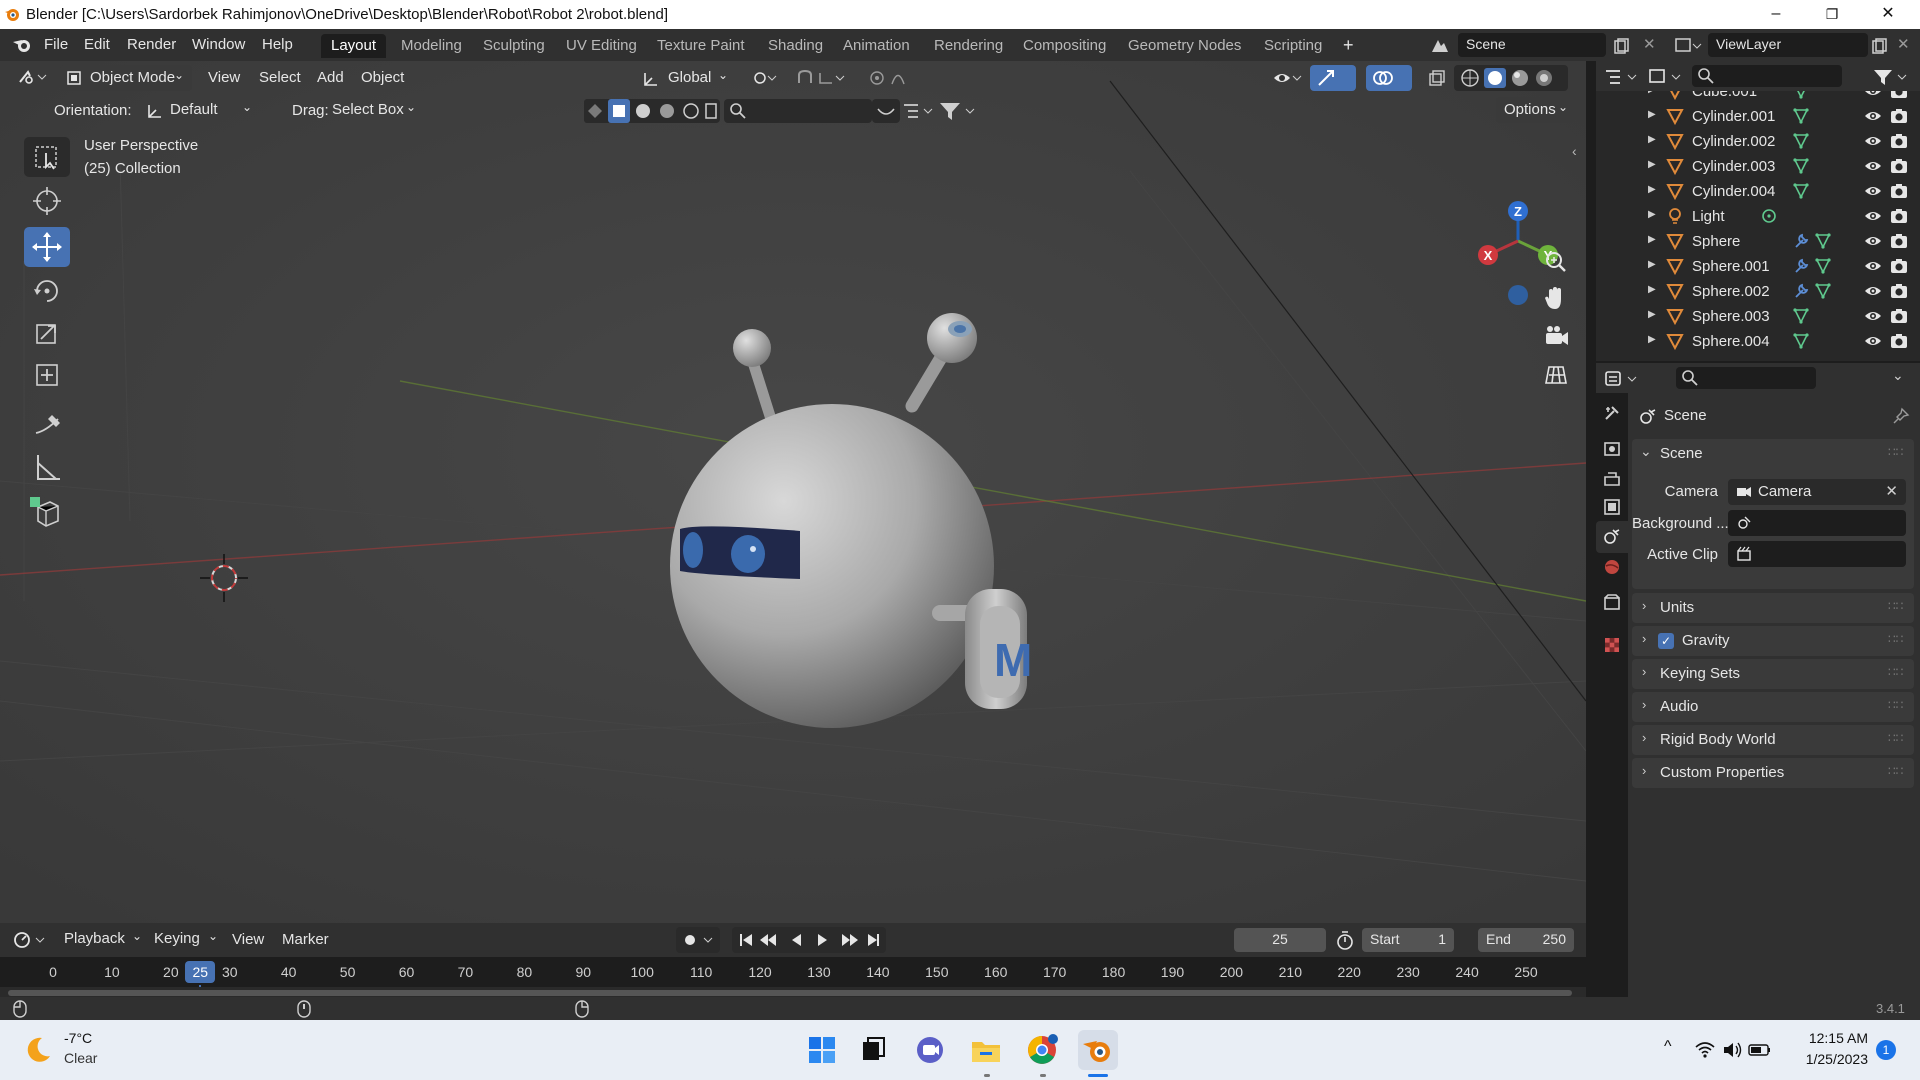 This screenshot has height=1080, width=1920. I want to click on timeline-menu-marker: Marker, so click(305, 939).